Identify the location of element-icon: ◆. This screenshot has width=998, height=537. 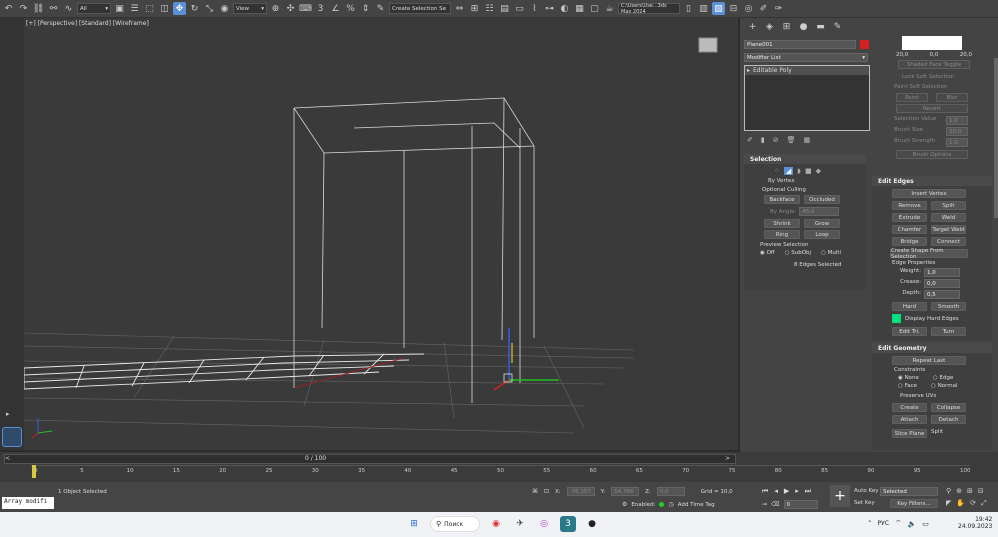
(818, 171).